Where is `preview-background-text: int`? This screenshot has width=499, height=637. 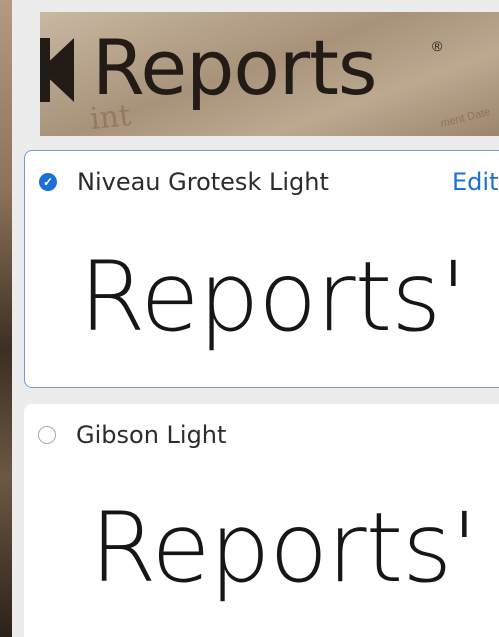 preview-background-text: int is located at coordinates (110, 116).